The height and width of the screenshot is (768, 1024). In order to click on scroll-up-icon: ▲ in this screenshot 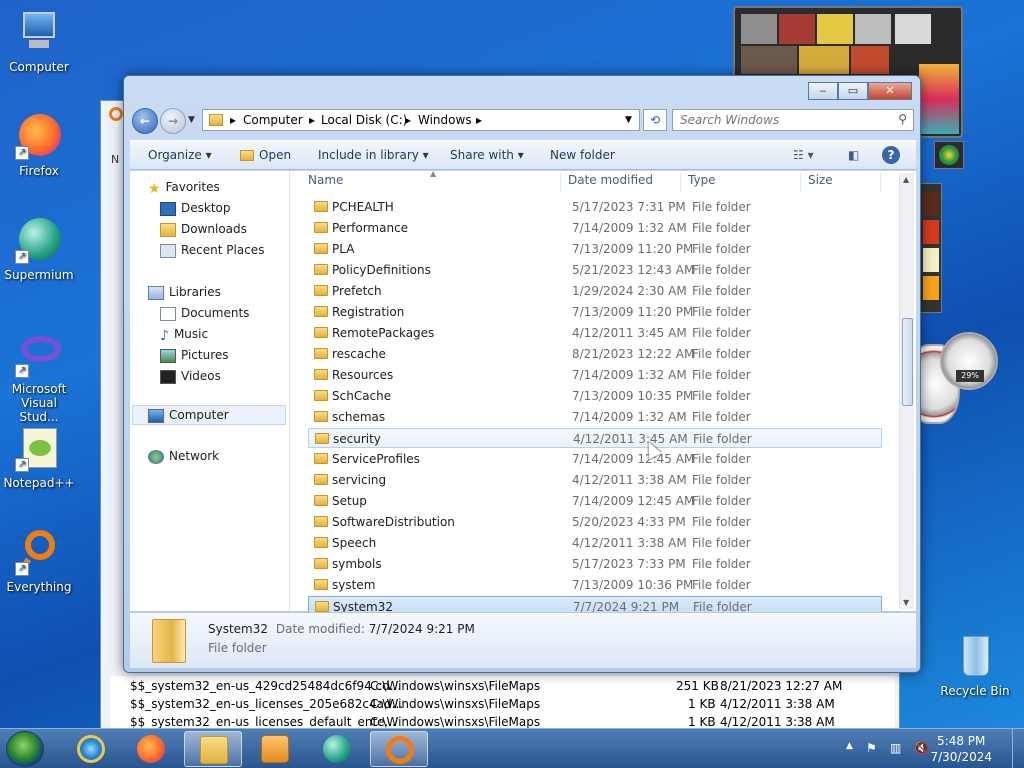, I will do `click(906, 179)`.